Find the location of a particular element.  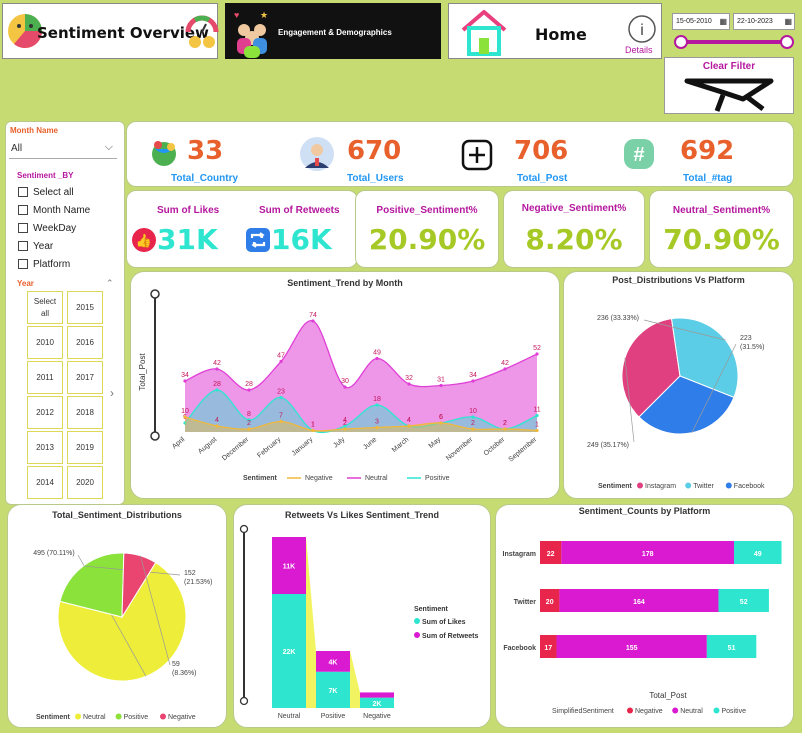

year-tile: Select all is located at coordinates (45, 307).